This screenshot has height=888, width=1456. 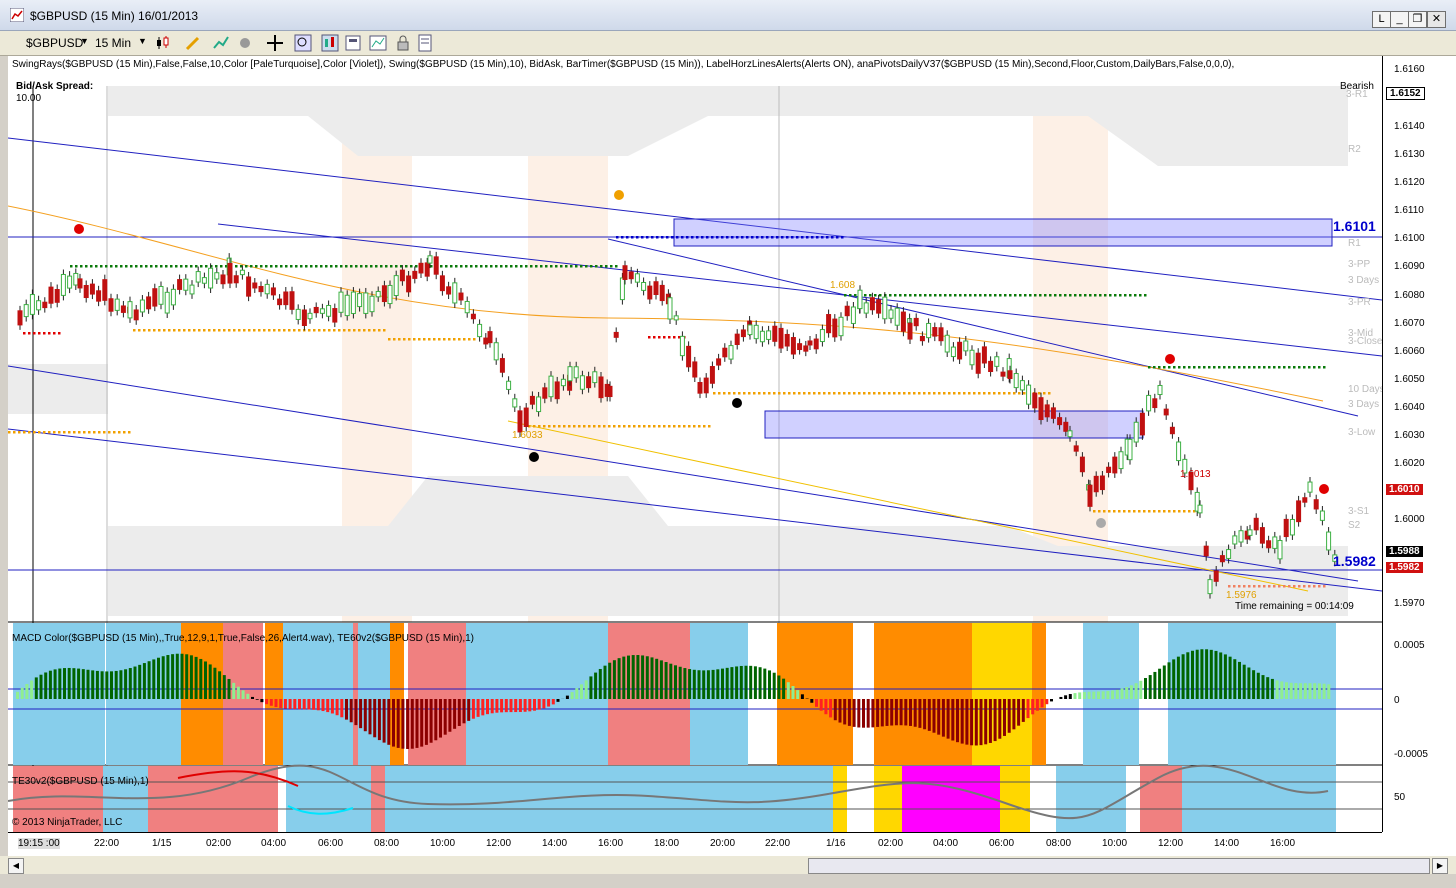 What do you see at coordinates (1381, 19) in the screenshot?
I see `link-button: L` at bounding box center [1381, 19].